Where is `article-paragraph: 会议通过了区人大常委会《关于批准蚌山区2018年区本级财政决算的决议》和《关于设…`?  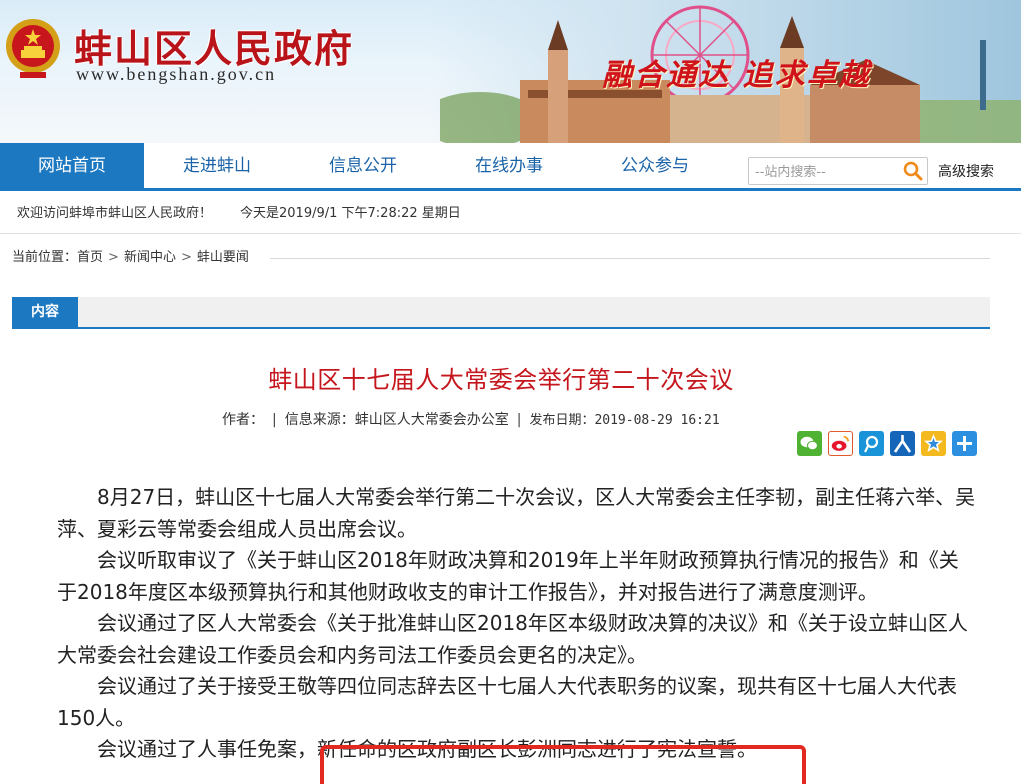
article-paragraph: 会议通过了区人大常委会《关于批准蚌山区2018年区本级财政决算的决议》和《关于设… is located at coordinates (512, 639).